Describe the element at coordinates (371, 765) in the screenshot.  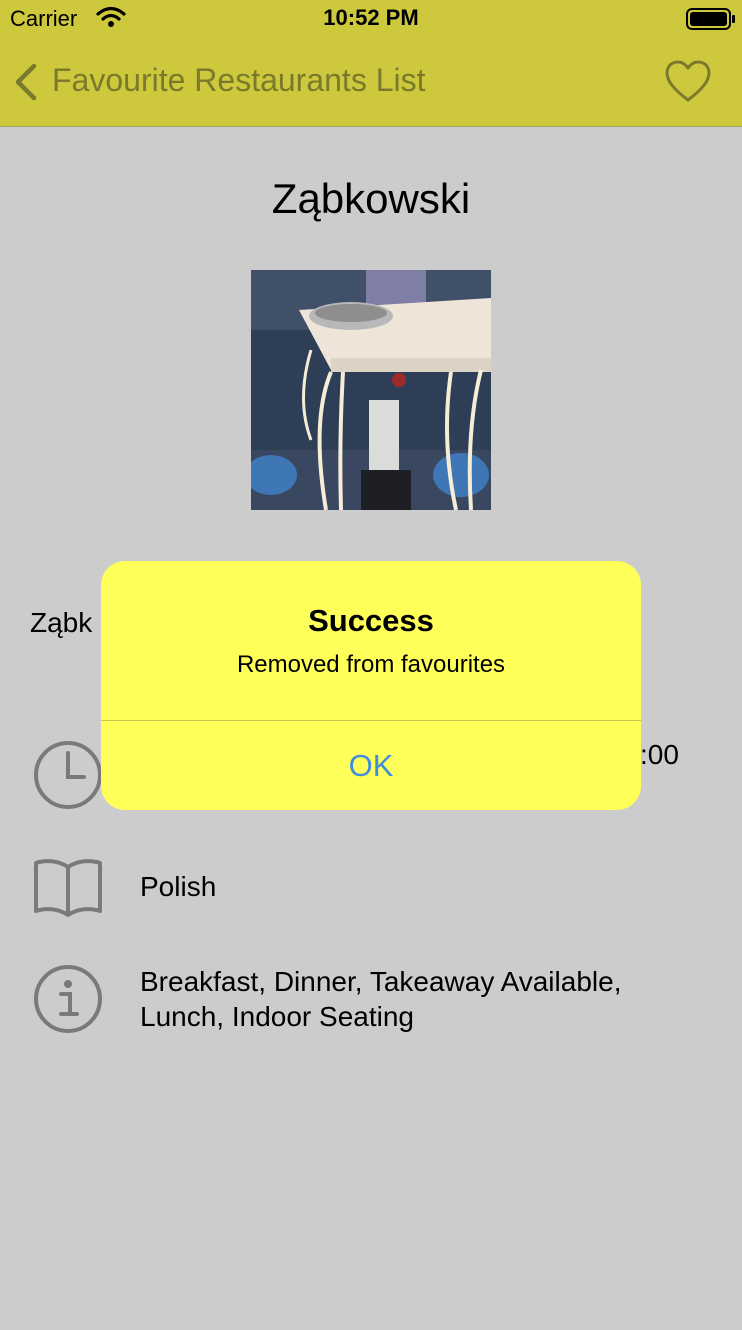
I see `alert-ok-button: OK` at that location.